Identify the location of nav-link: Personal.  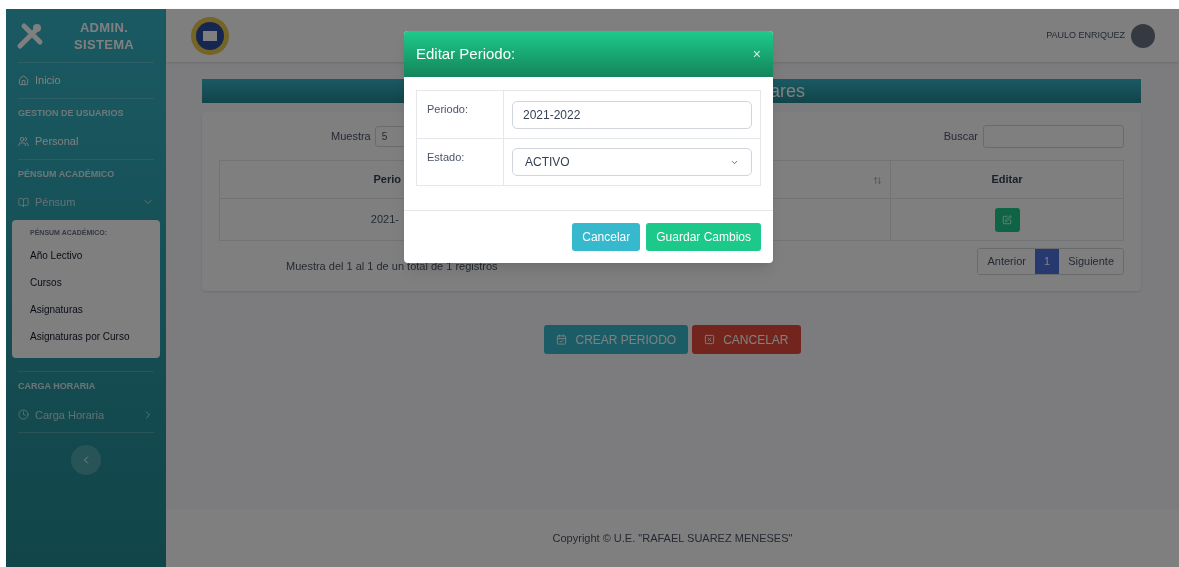
(86, 141).